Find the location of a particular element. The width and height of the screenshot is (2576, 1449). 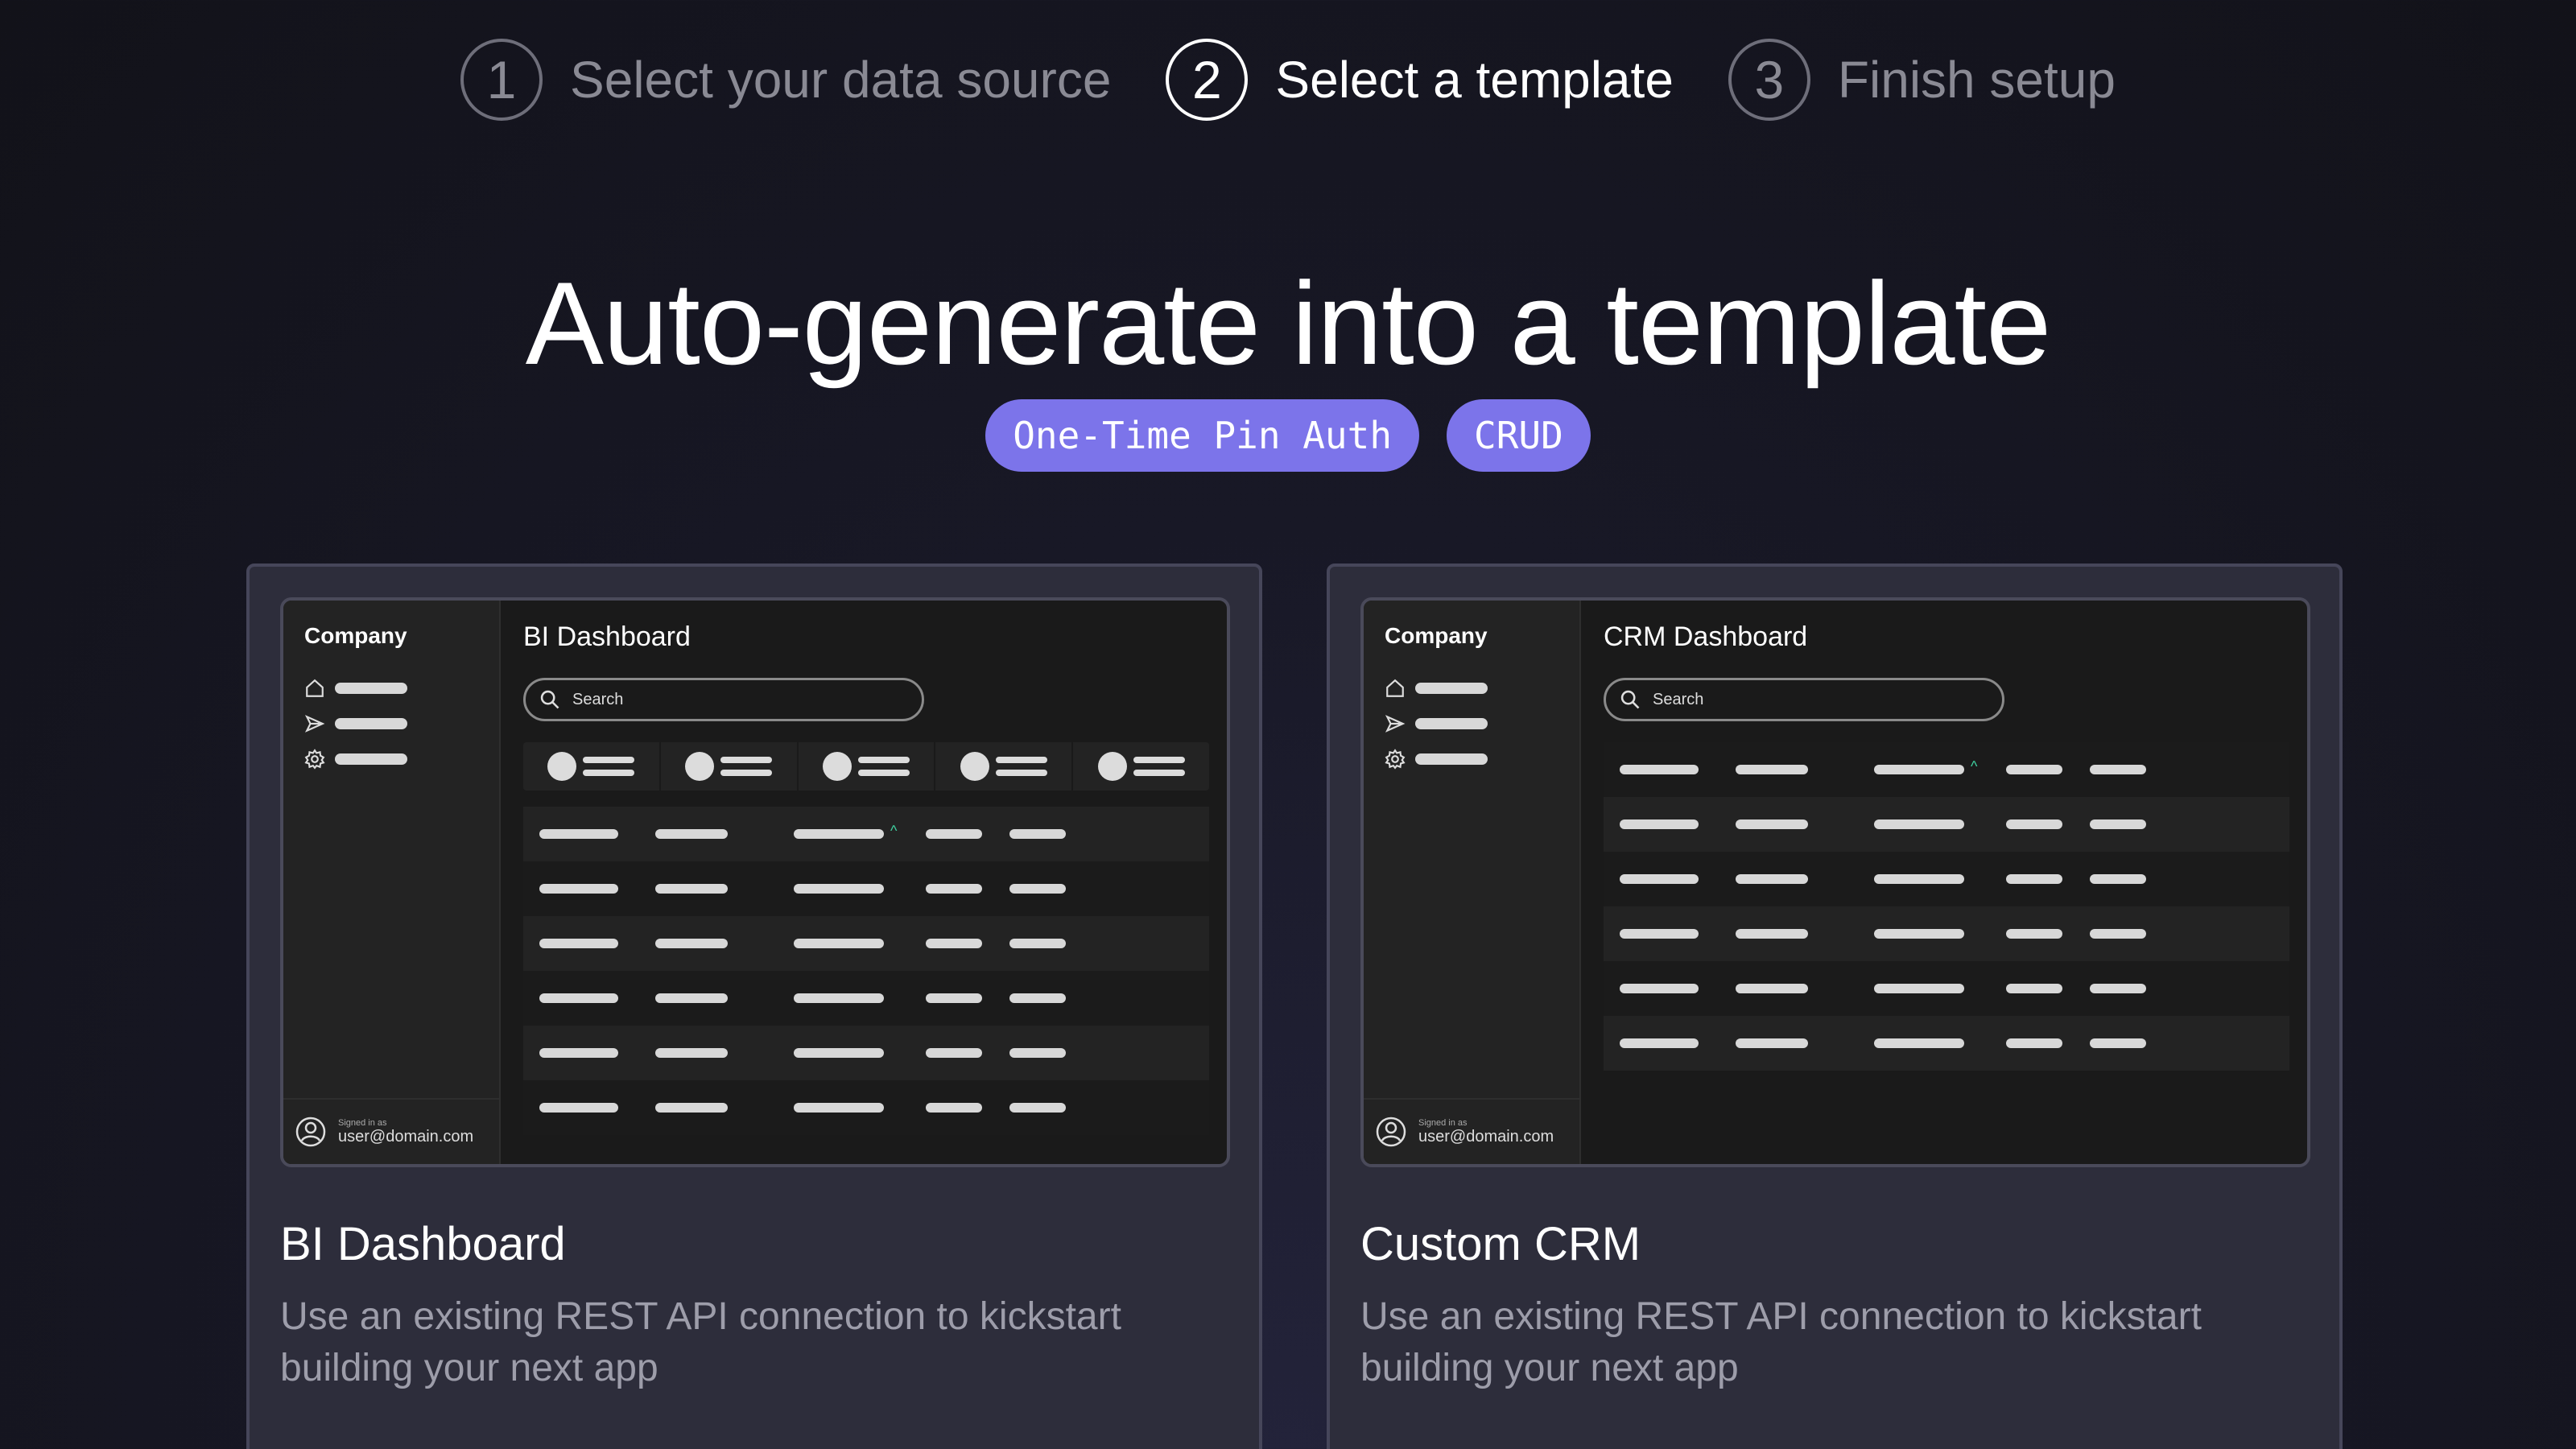

preview-main: BI Dashboard Search ^ is located at coordinates (864, 883).